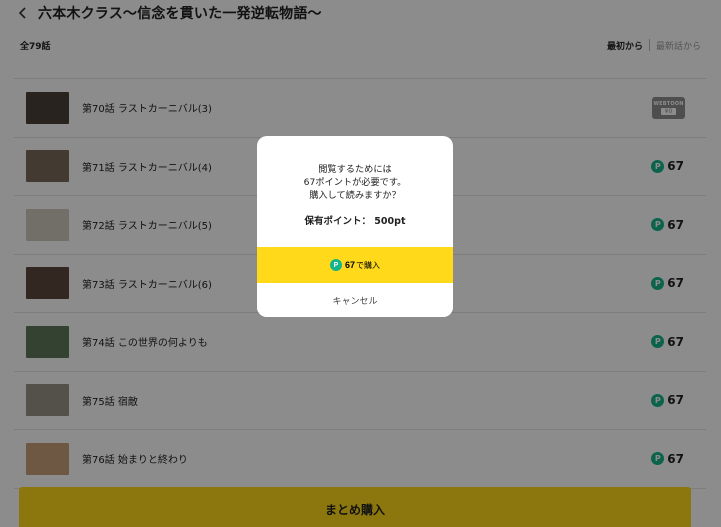 Image resolution: width=721 pixels, height=527 pixels. What do you see at coordinates (335, 265) in the screenshot?
I see `point-icon: P` at bounding box center [335, 265].